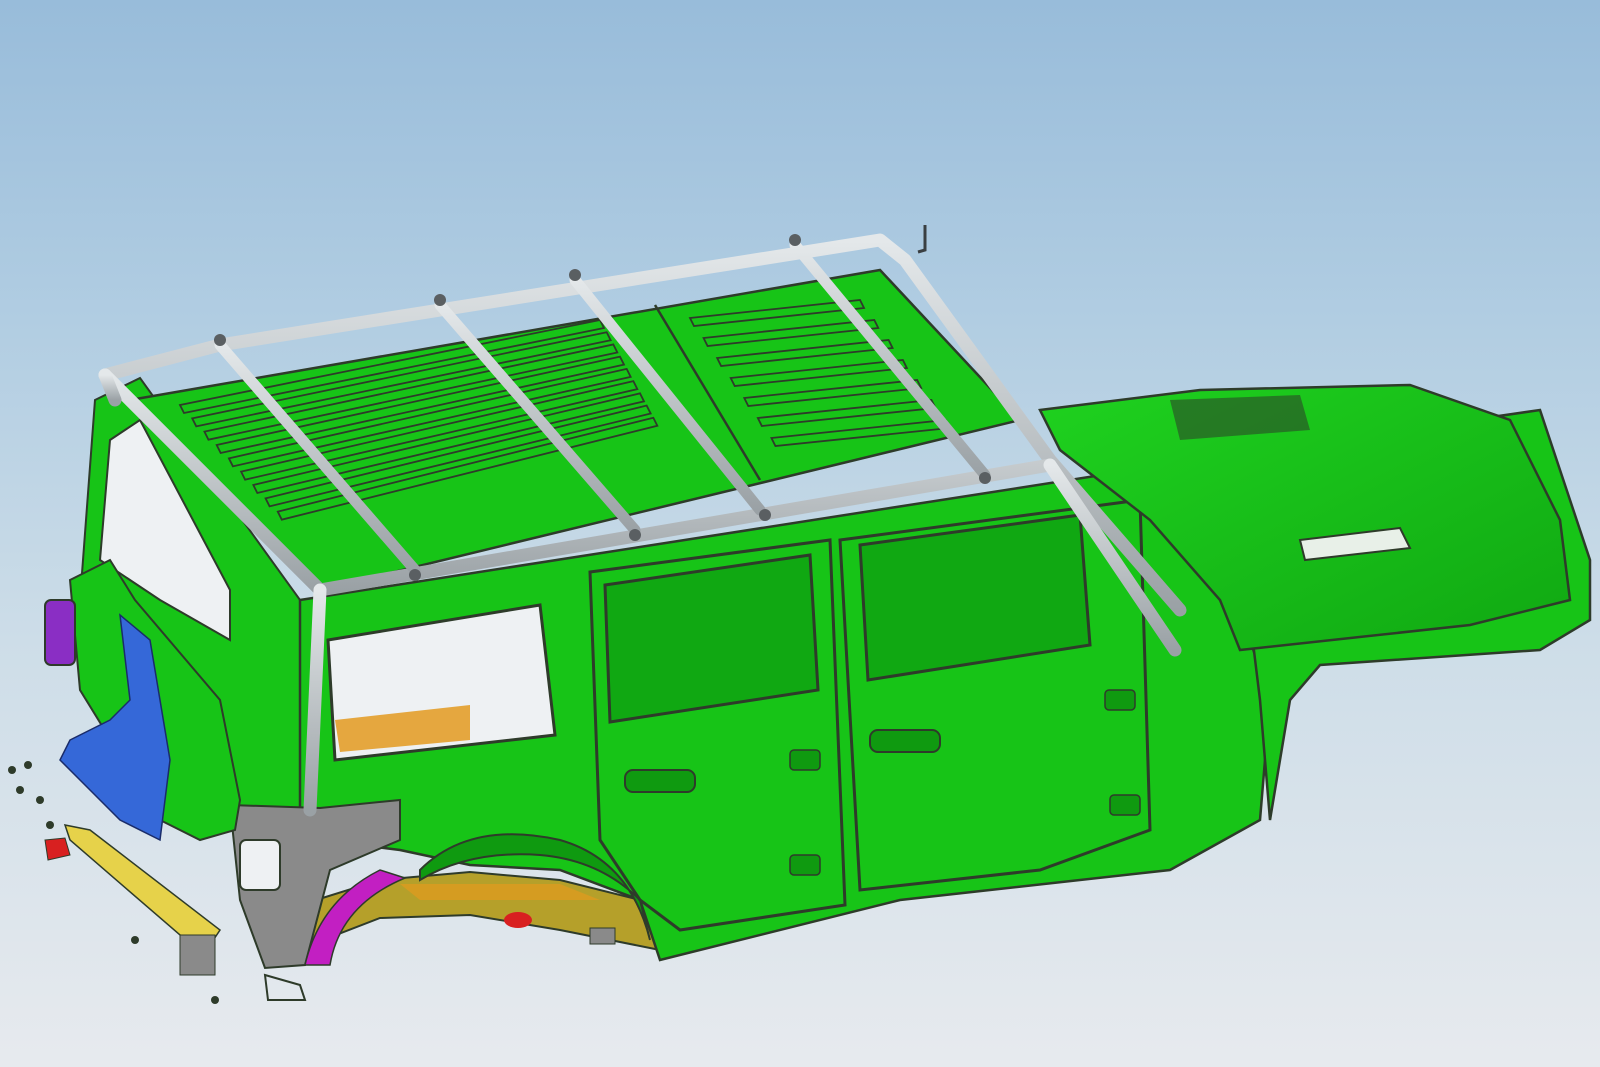 The image size is (1600, 1067). Describe the element at coordinates (922, 239) in the screenshot. I see `antenna-bracket` at that location.